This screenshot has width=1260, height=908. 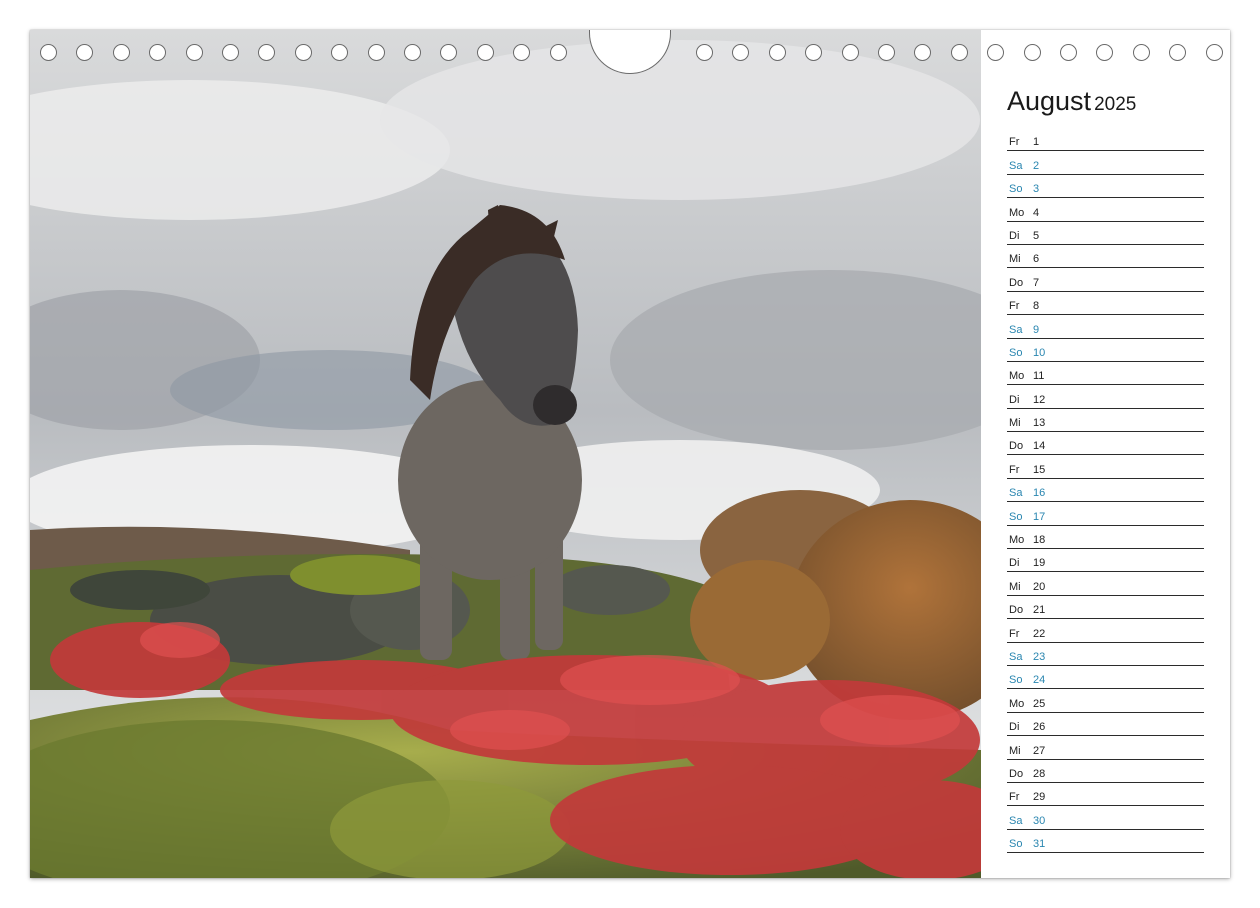 I want to click on day-row: Di 12, so click(x=1105, y=397).